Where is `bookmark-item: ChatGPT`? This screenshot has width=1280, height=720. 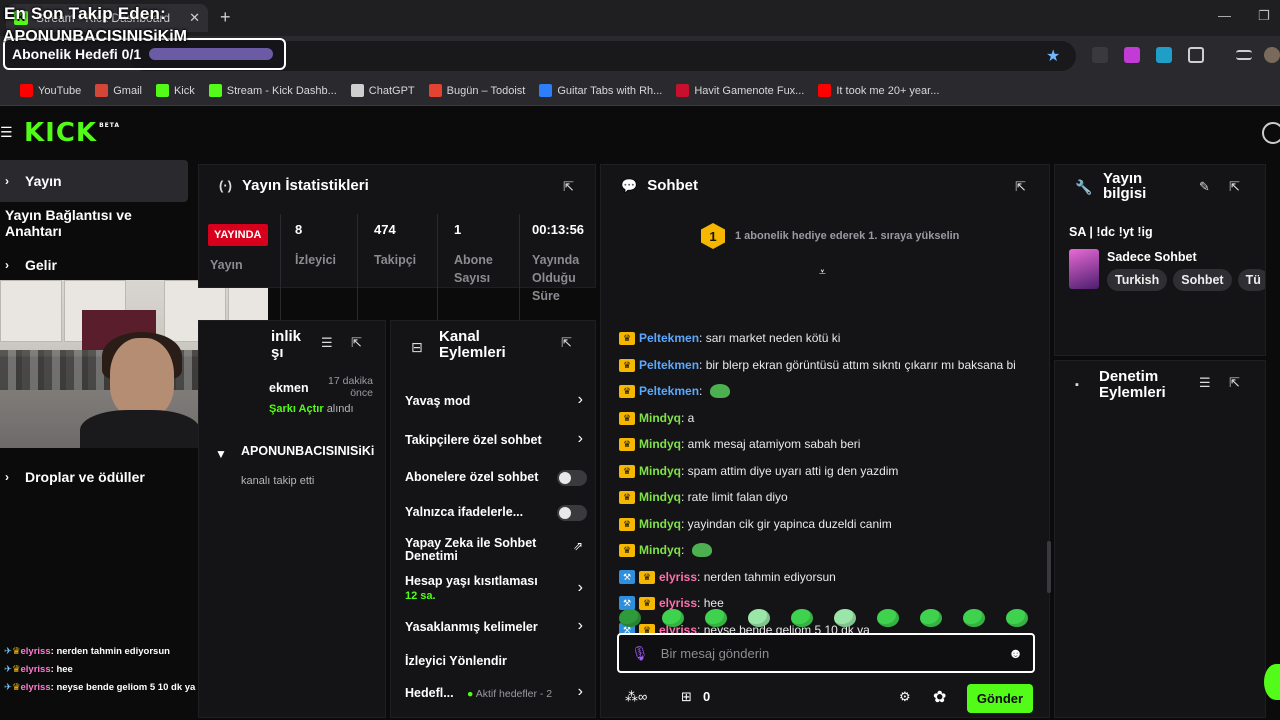
bookmark-item: ChatGPT is located at coordinates (382, 90).